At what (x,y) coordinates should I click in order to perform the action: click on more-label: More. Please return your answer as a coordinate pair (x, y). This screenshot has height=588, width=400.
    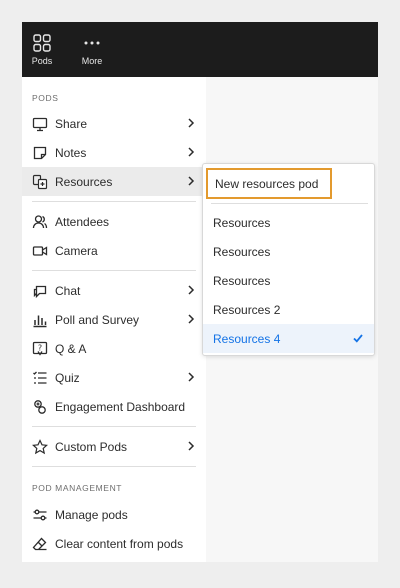
    Looking at the image, I should click on (92, 61).